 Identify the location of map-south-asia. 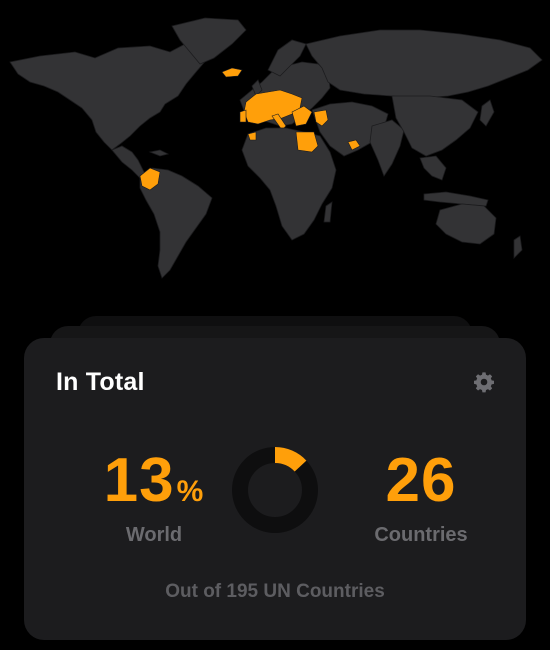
(387, 148).